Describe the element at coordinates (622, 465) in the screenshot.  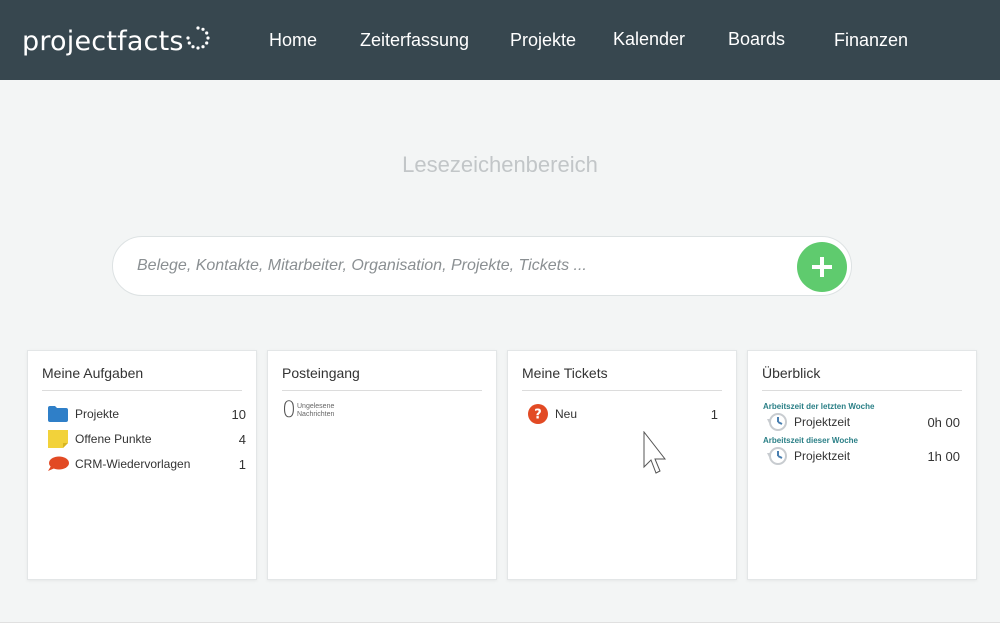
I see `card-my-tickets: Meine Tickets ? Neu 1` at that location.